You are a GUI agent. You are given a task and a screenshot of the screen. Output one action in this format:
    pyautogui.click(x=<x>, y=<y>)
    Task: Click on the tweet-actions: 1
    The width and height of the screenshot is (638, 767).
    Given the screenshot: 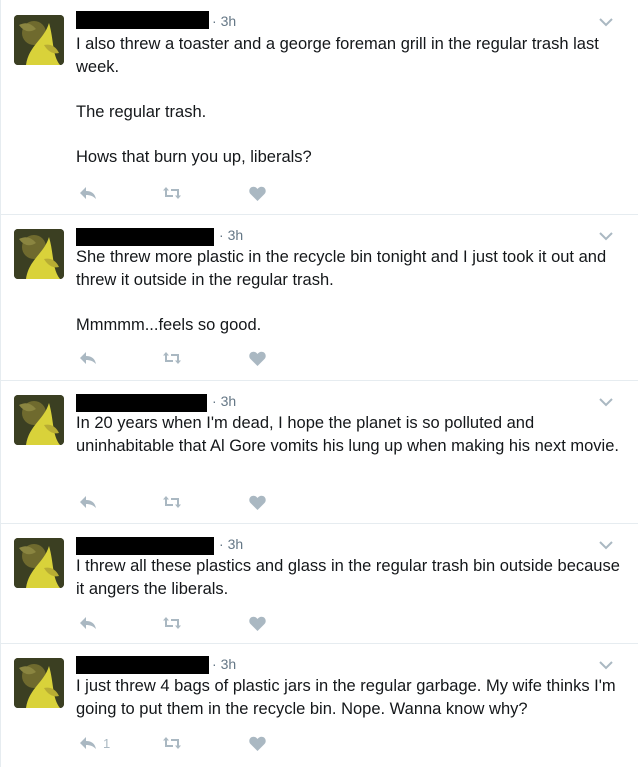 What is the action you would take?
    pyautogui.click(x=226, y=743)
    